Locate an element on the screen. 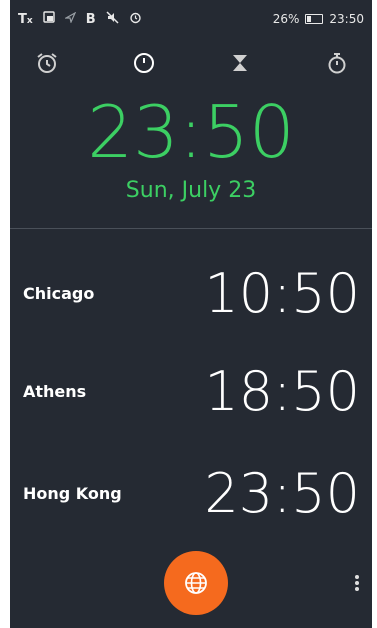  city-time: 23:50 is located at coordinates (282, 493).